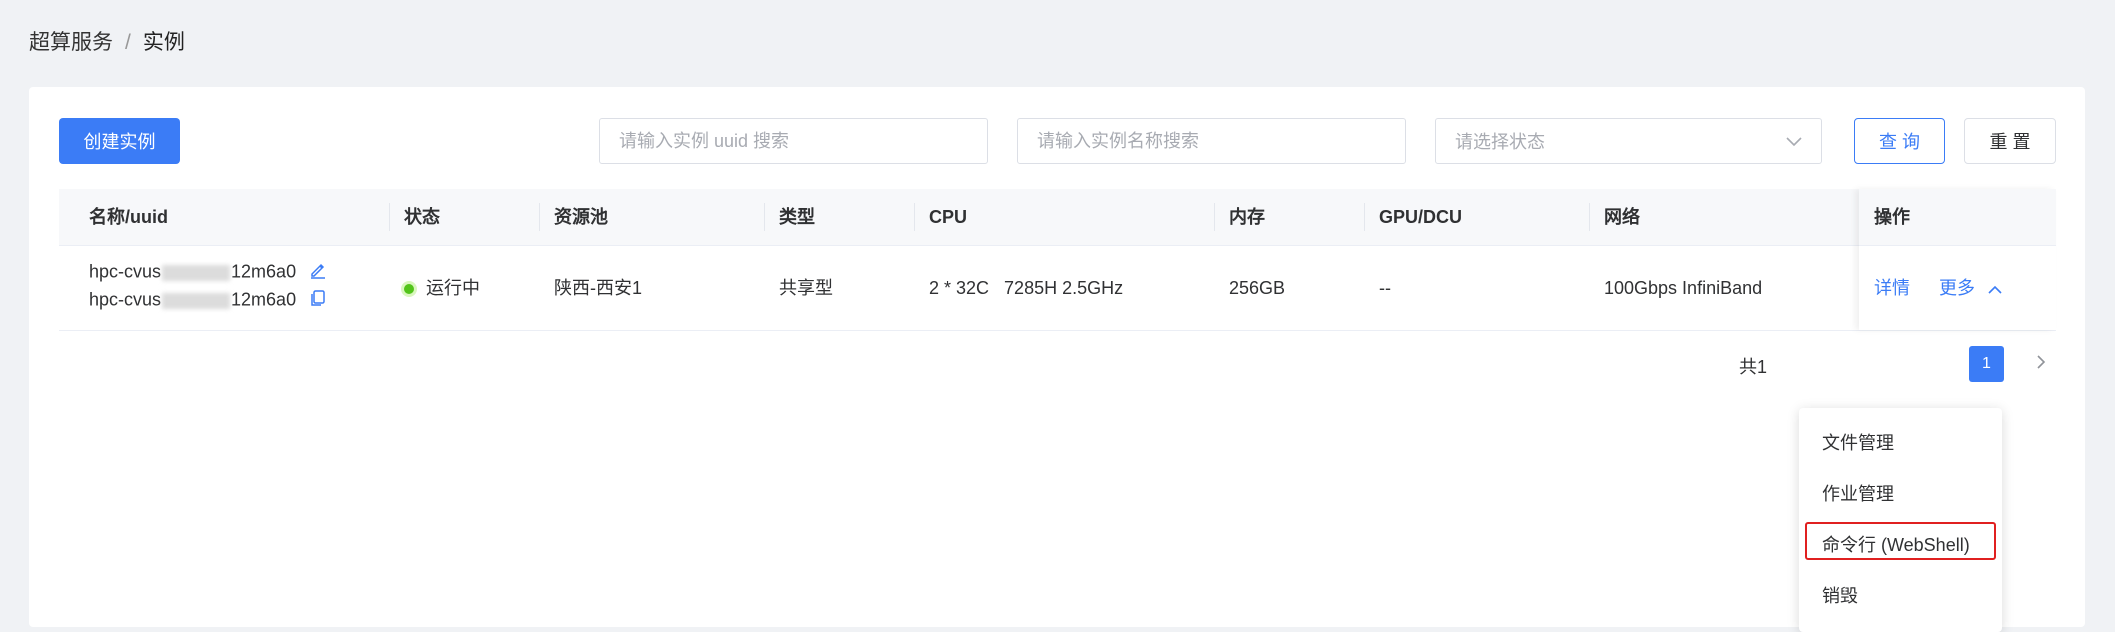  What do you see at coordinates (1896, 544) in the screenshot?
I see `menu-item-webshell: 命令行 (WebShell)` at bounding box center [1896, 544].